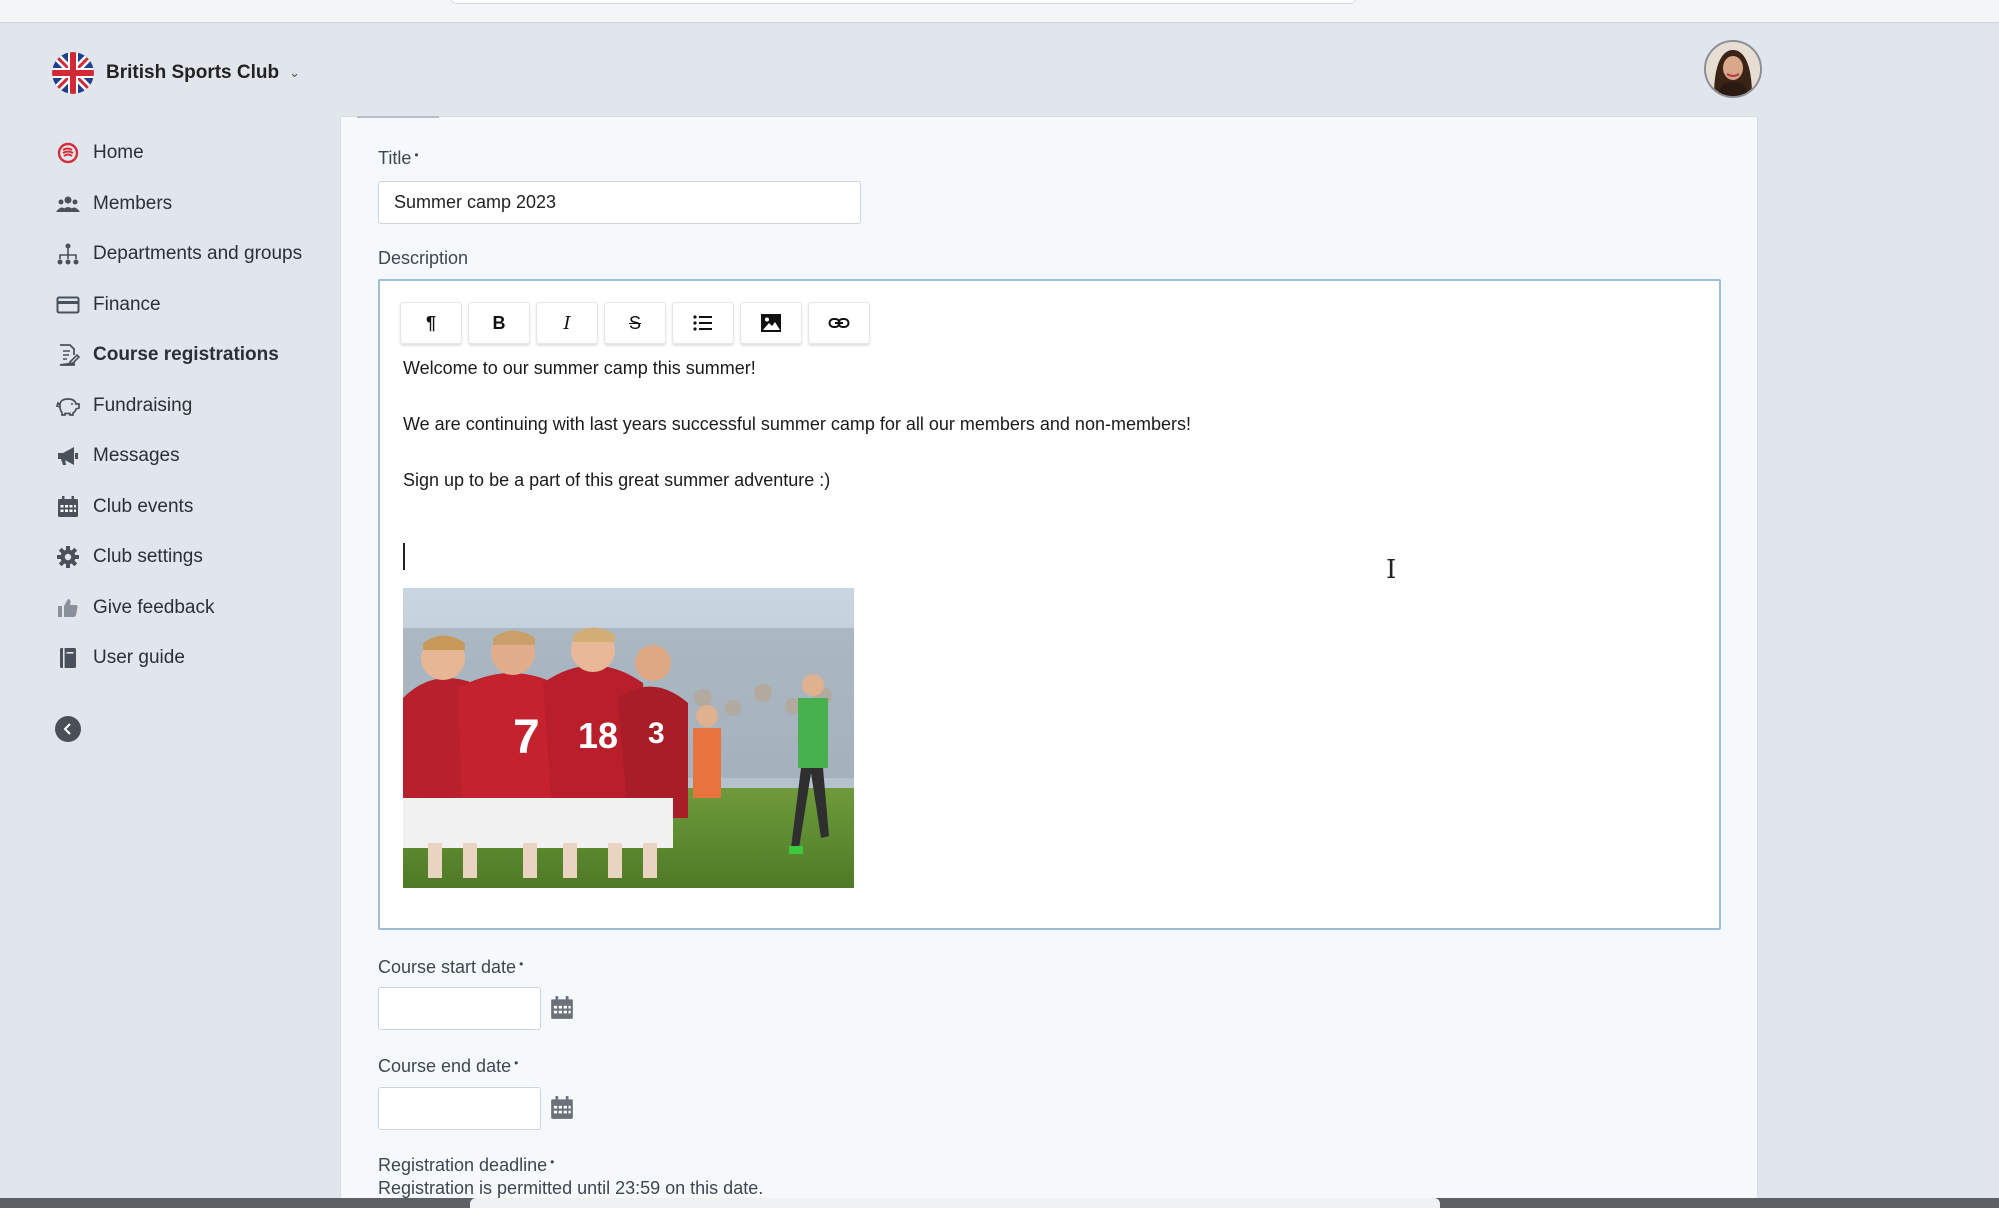  What do you see at coordinates (148, 557) in the screenshot?
I see `sidebar-item-label: Club settings` at bounding box center [148, 557].